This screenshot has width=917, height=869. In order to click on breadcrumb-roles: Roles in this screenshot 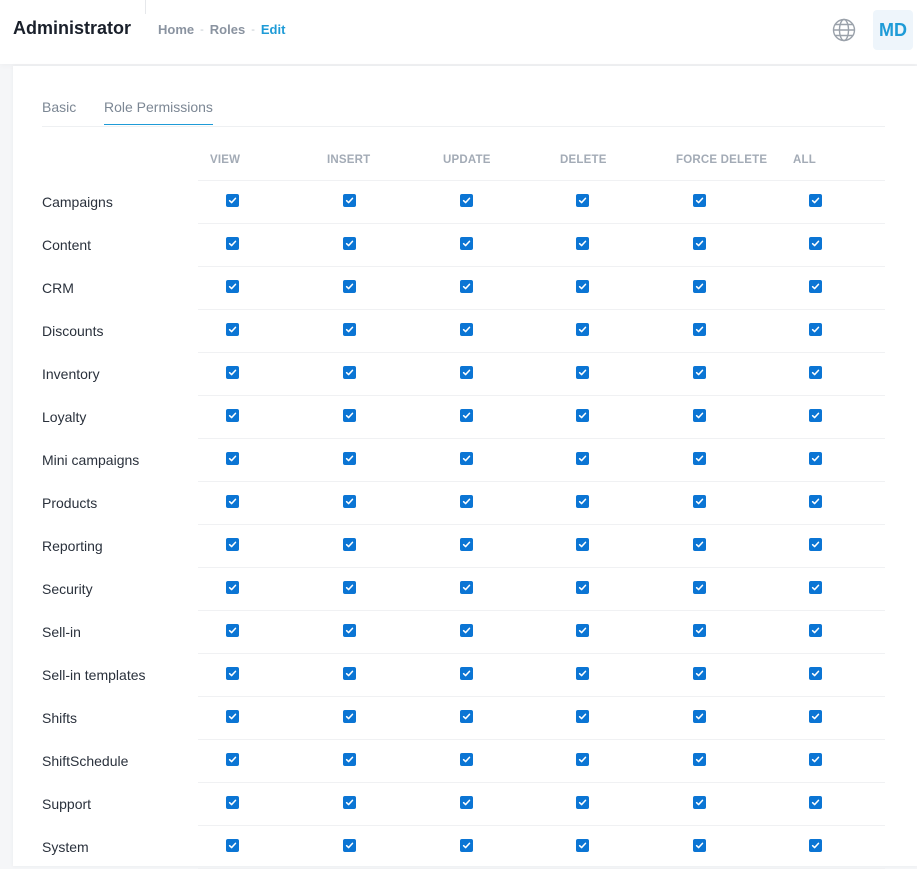, I will do `click(227, 29)`.